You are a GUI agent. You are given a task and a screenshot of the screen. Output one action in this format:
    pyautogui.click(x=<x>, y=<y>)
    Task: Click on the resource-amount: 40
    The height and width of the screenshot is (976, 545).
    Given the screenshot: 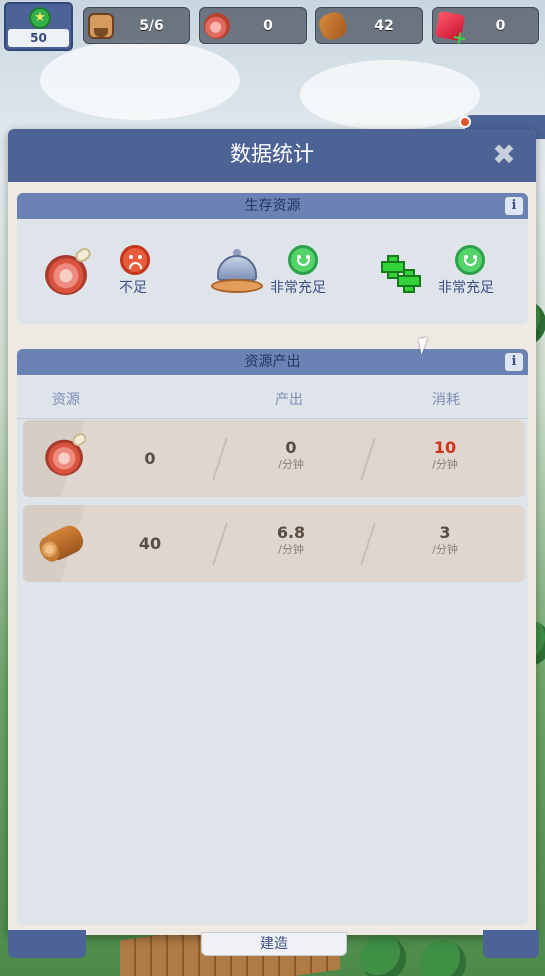 What is the action you would take?
    pyautogui.click(x=150, y=543)
    